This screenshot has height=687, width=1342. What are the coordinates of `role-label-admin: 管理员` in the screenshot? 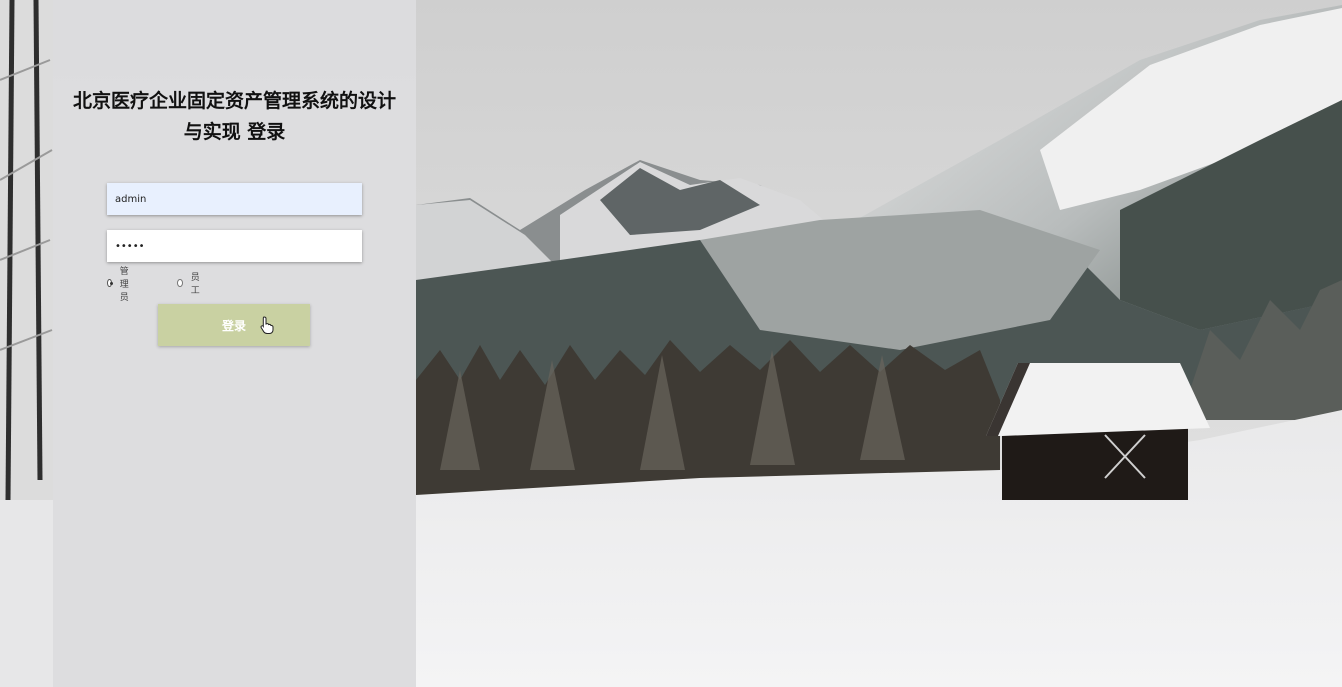 It's located at (124, 284).